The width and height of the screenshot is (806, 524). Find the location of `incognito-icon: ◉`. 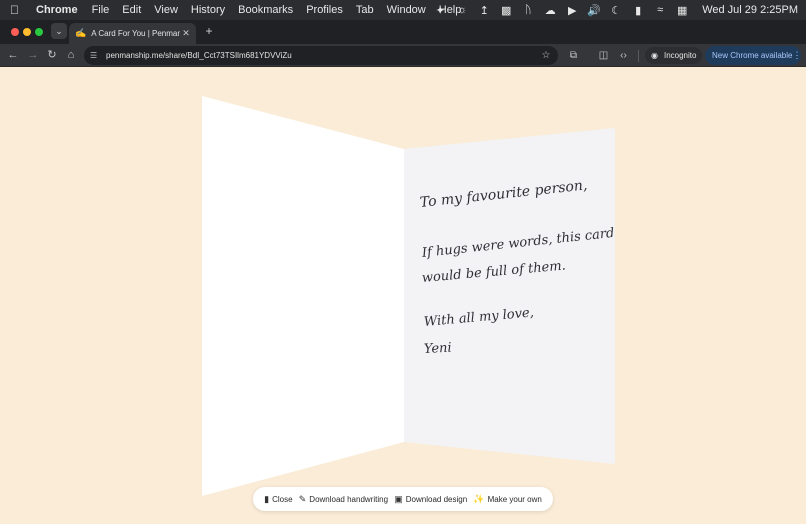

incognito-icon: ◉ is located at coordinates (654, 55).